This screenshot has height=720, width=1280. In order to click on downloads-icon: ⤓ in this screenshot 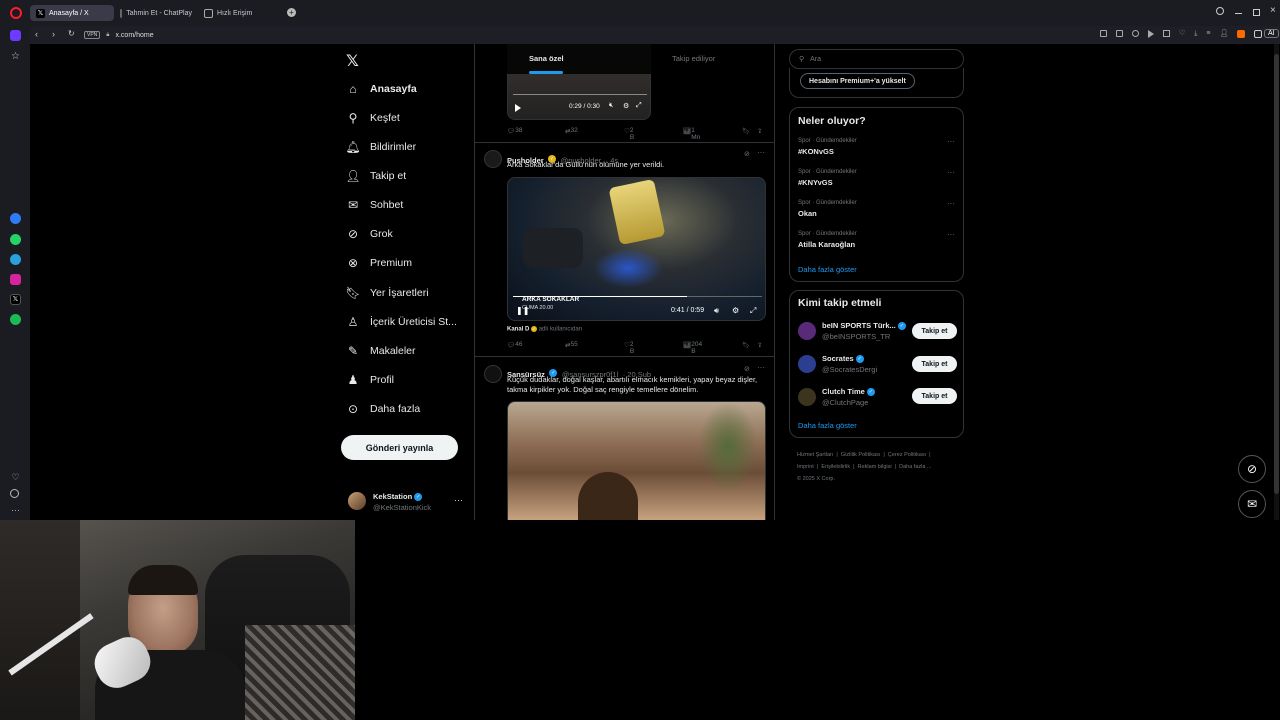, I will do `click(1195, 34)`.